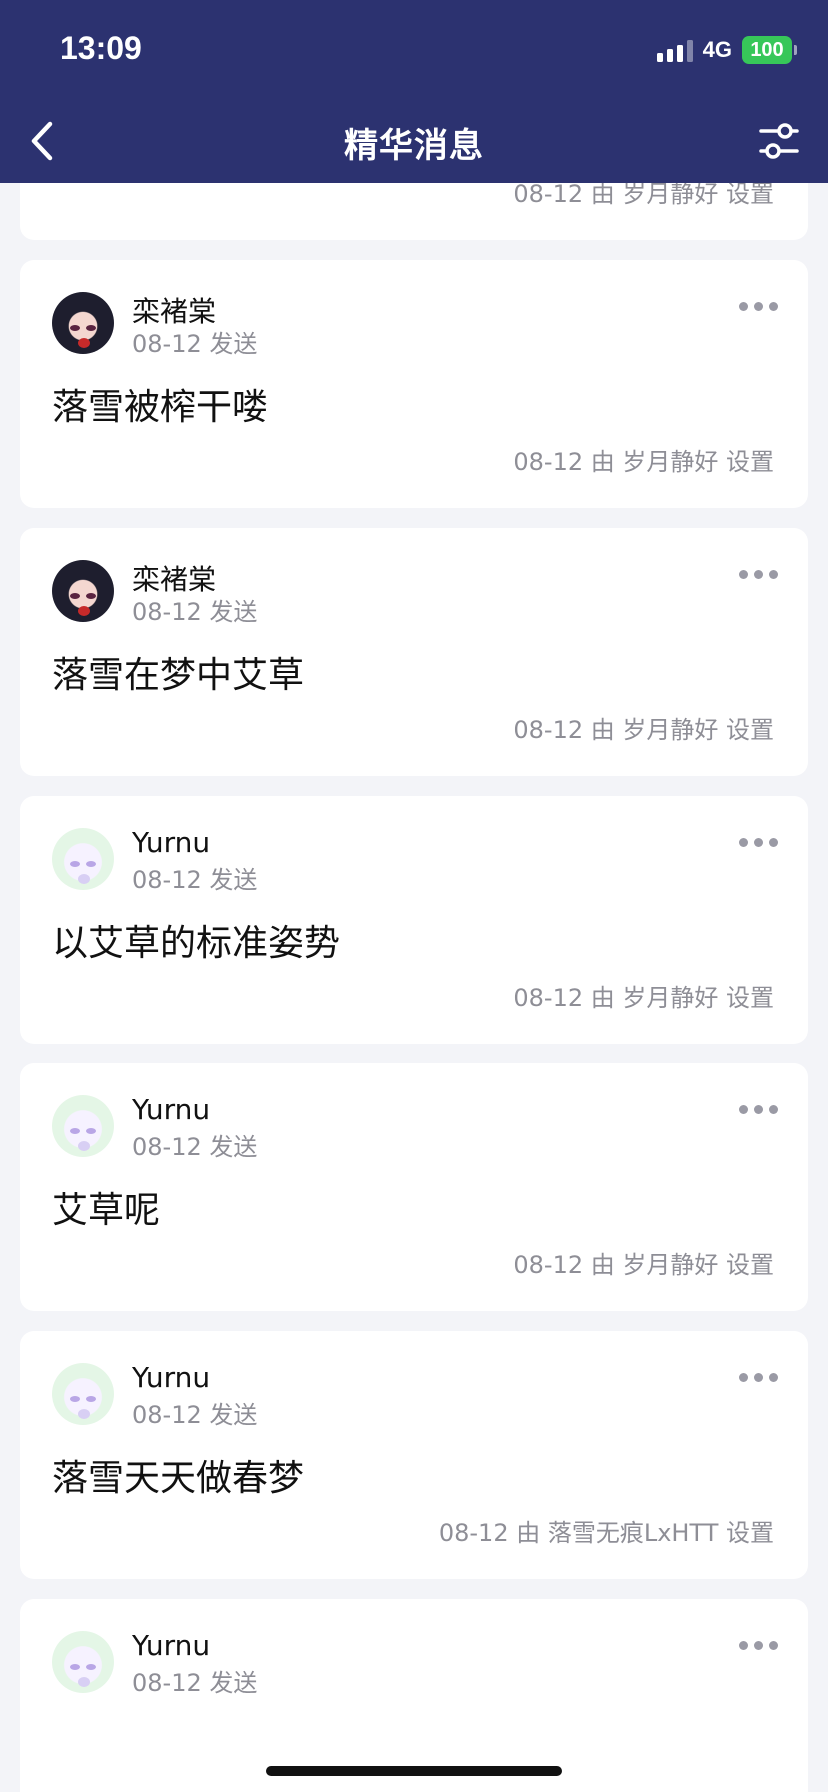 This screenshot has height=1792, width=828. I want to click on message-card: 栾褚棠 08-12 发送 落雪在梦中艾草 08-12 由 岁月静好 设置, so click(414, 652).